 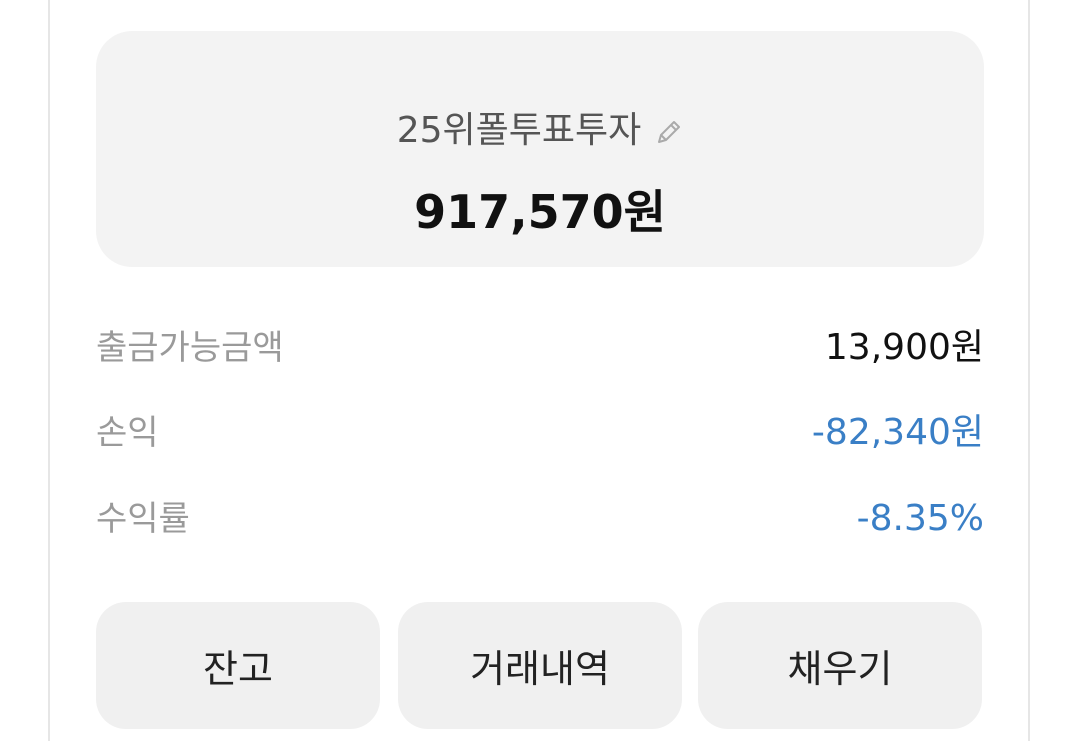 I want to click on withdrawable-amount-label: 출금가능금액, so click(x=190, y=348).